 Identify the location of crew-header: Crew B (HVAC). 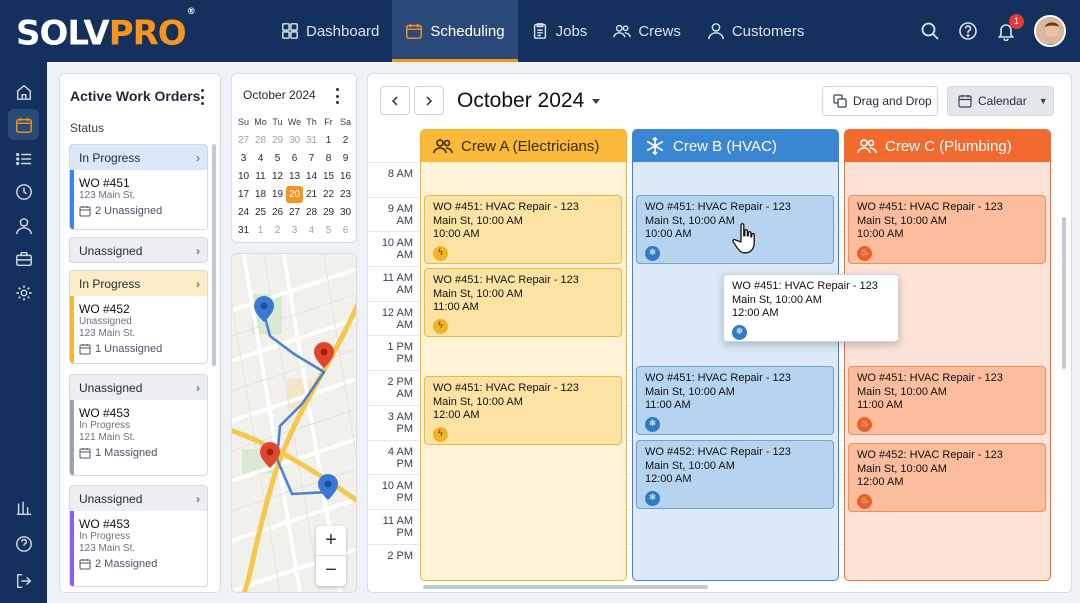
(735, 146).